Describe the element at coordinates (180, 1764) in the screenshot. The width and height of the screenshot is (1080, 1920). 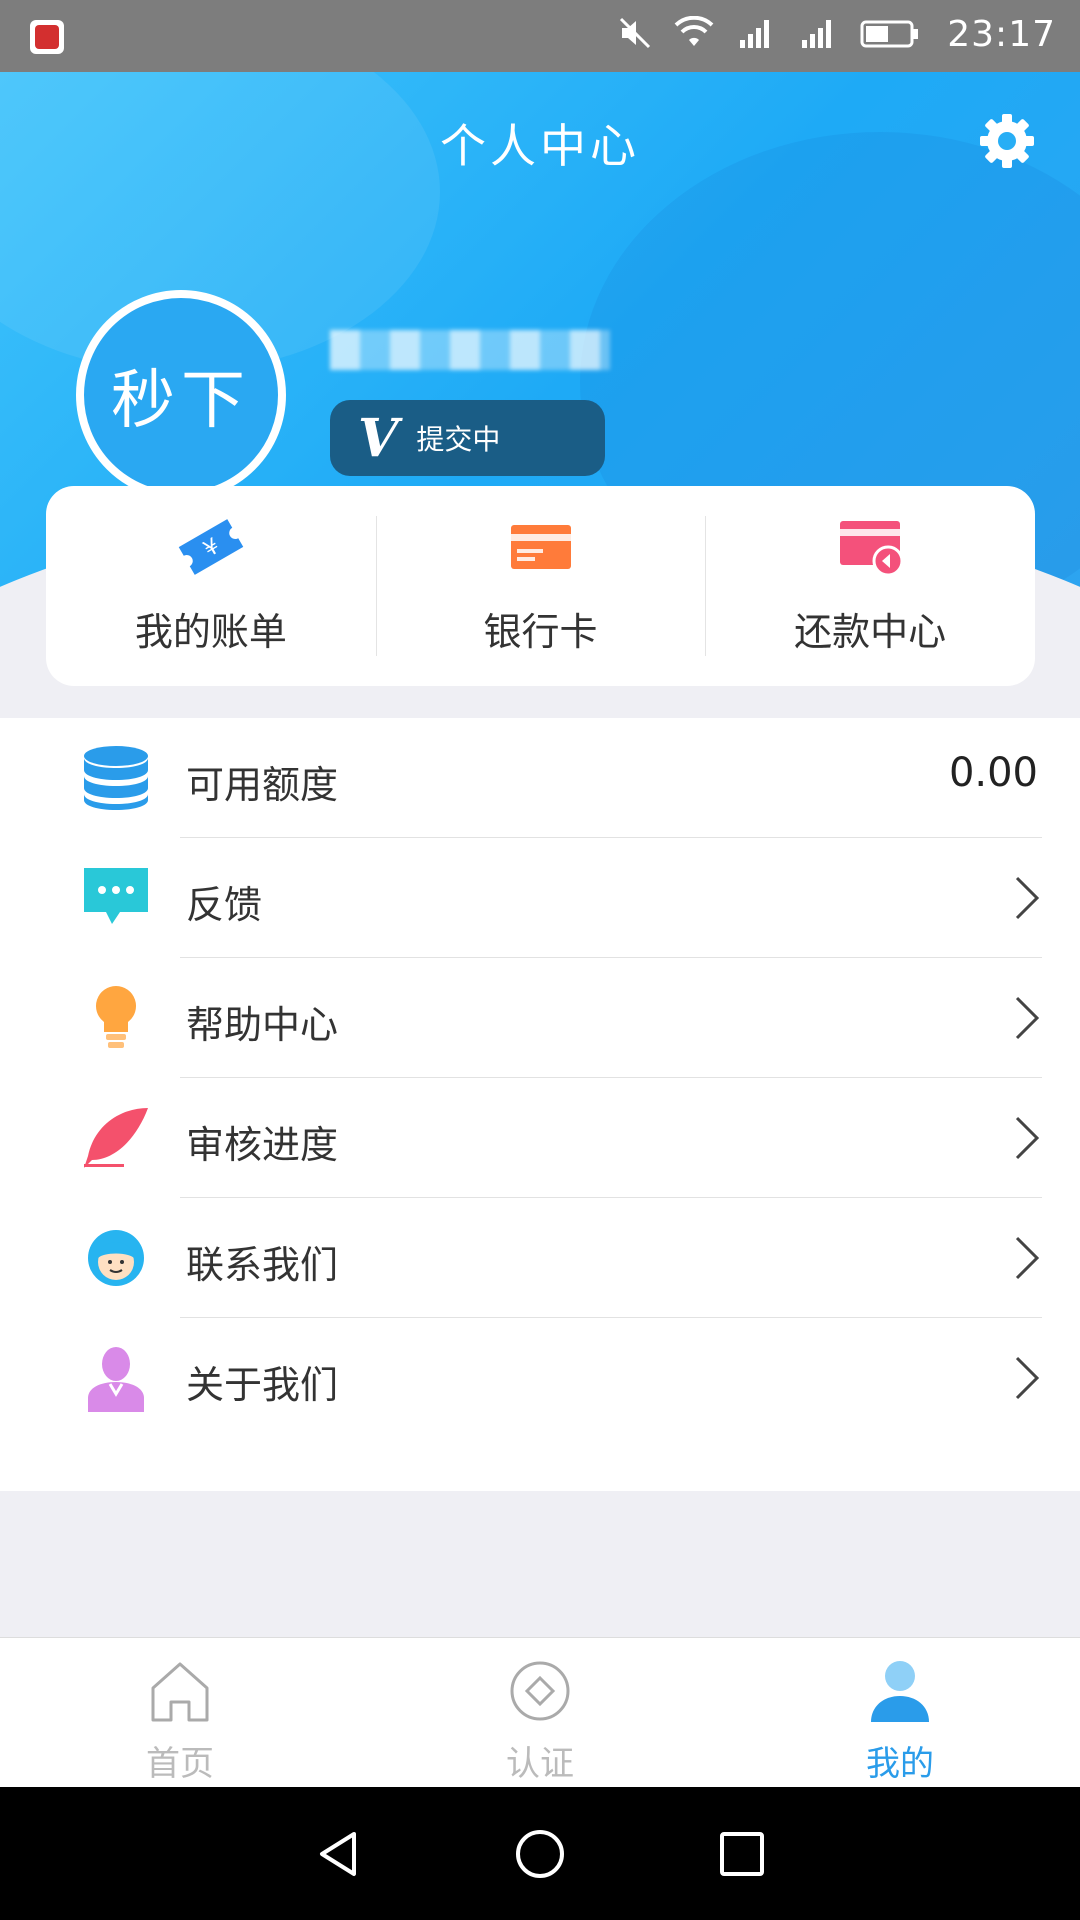
I see `tab-label: 首页` at that location.